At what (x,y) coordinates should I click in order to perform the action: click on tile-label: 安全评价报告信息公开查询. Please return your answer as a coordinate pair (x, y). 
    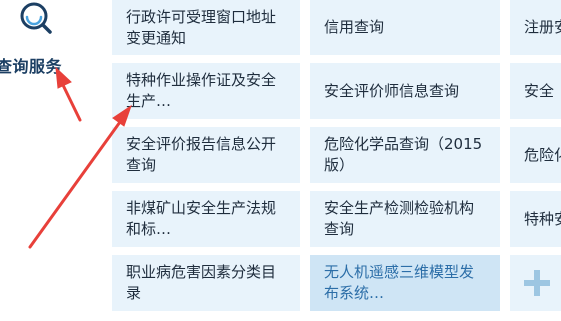
    Looking at the image, I should click on (201, 154).